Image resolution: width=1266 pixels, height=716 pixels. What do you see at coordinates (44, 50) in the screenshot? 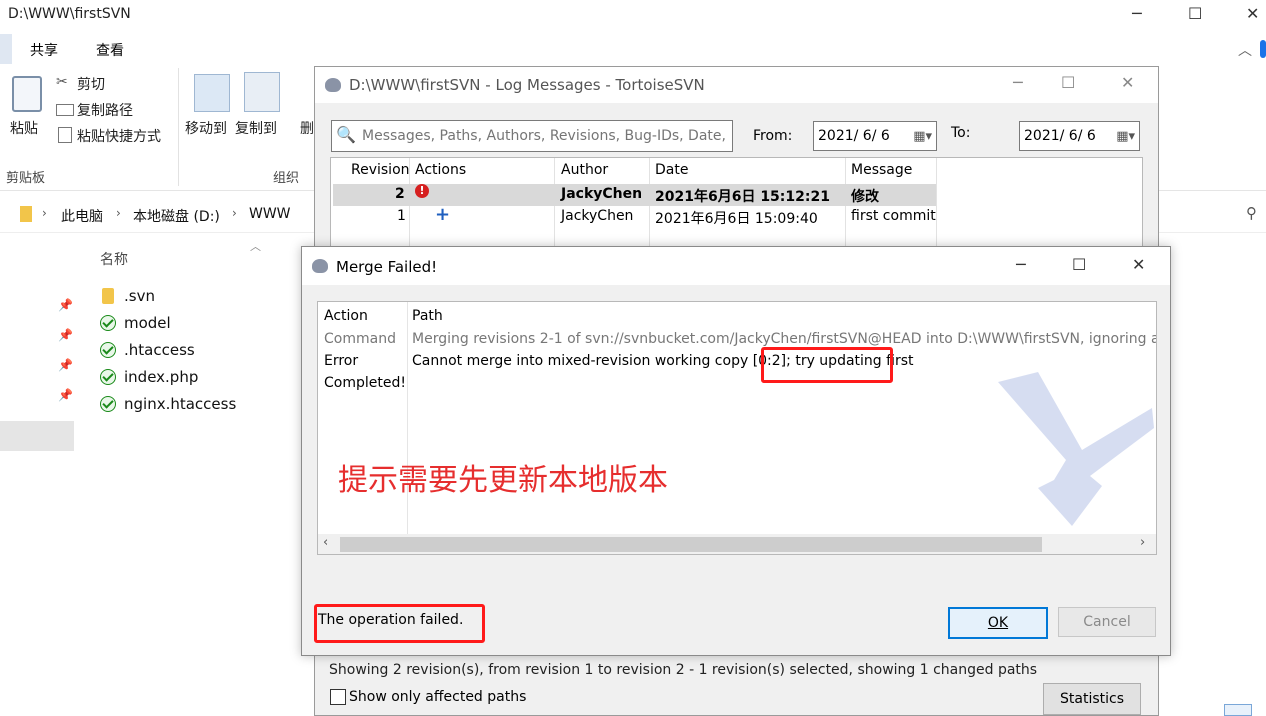
I see `tab-share: 共享` at bounding box center [44, 50].